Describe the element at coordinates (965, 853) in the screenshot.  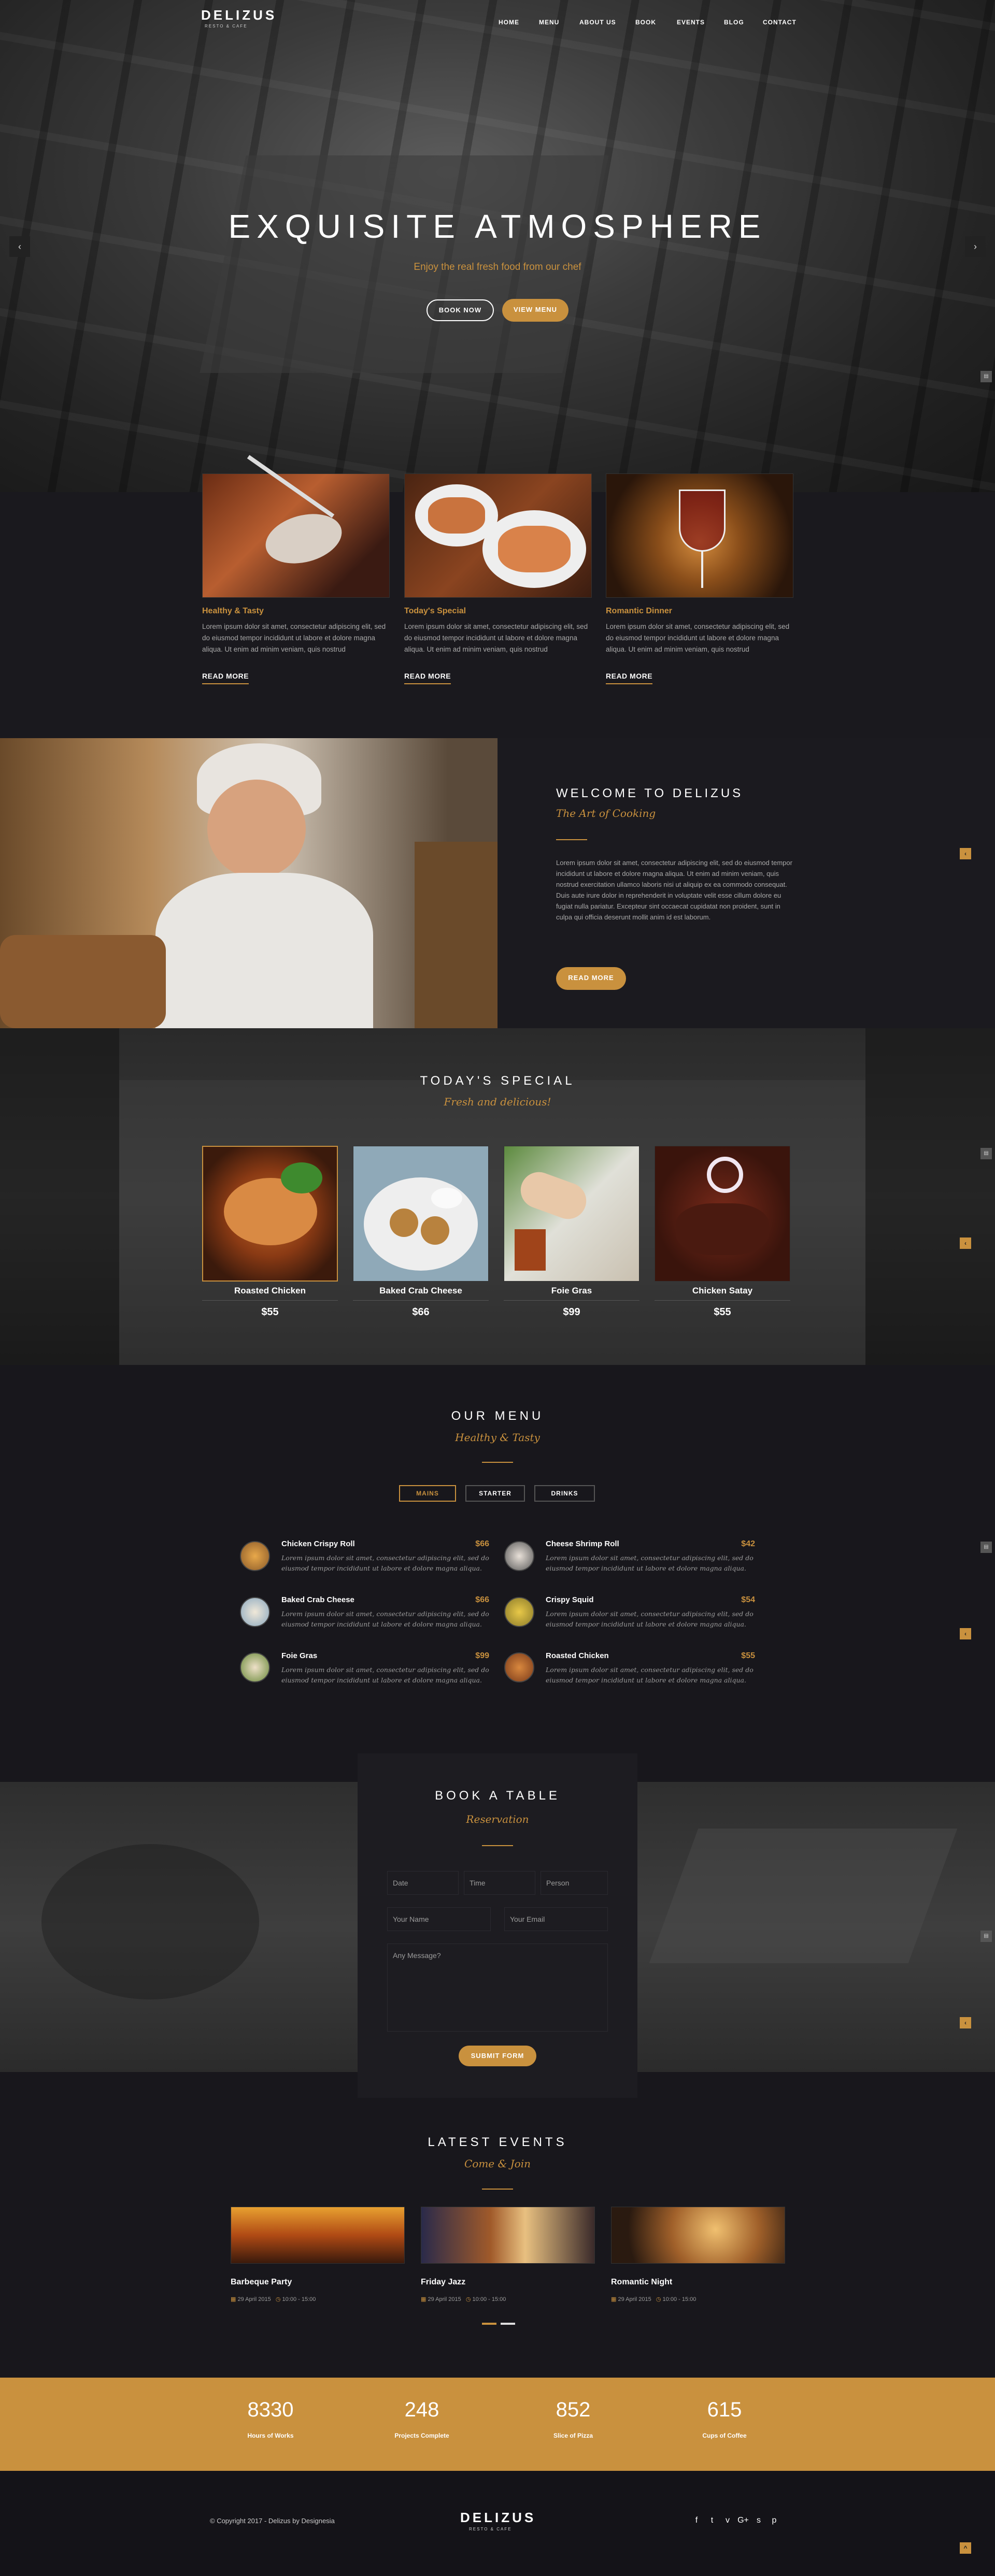
I see `side-tab-icon: ‹` at that location.